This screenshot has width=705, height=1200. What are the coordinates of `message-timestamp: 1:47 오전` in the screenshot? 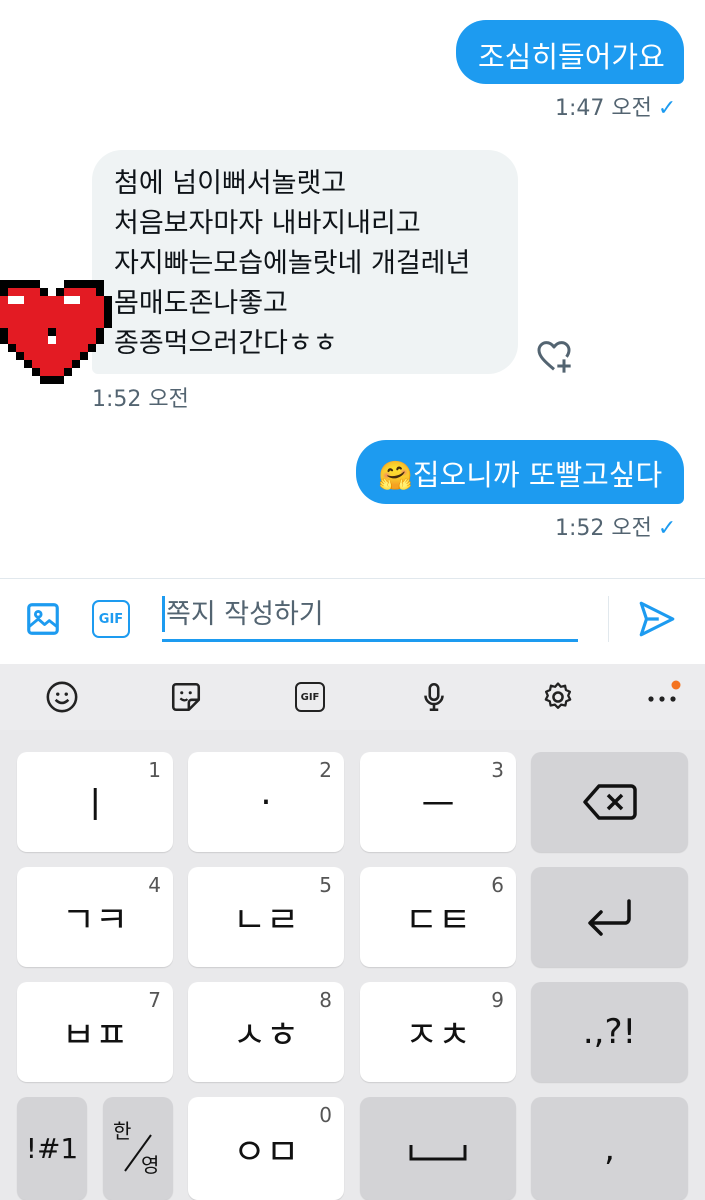 It's located at (603, 108).